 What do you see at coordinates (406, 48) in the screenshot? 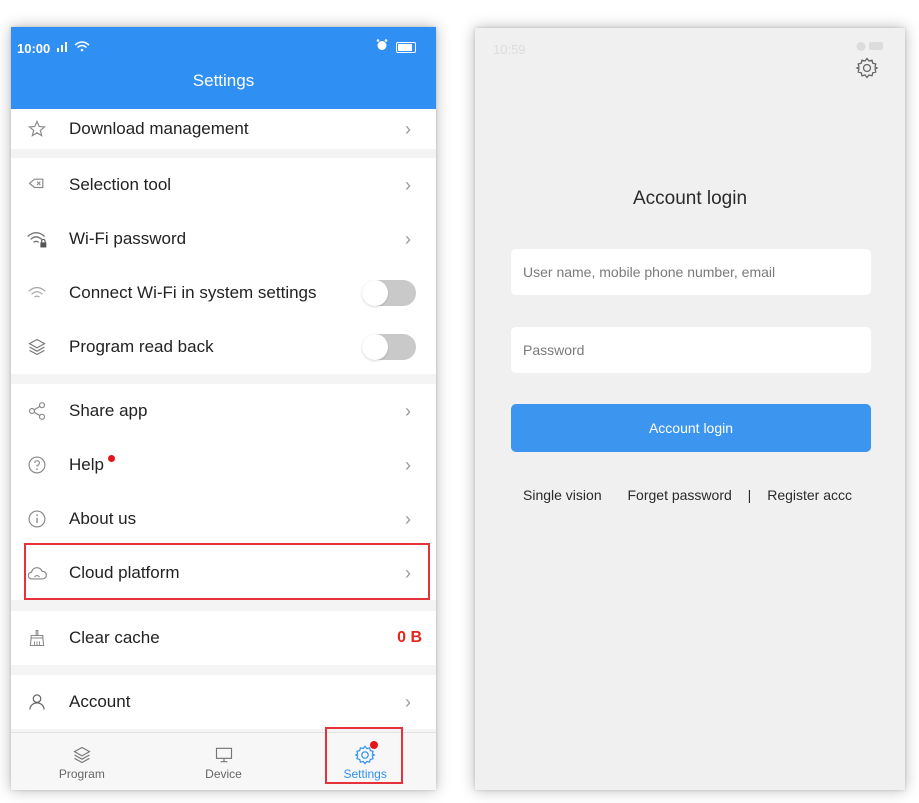
I see `battery-icon` at bounding box center [406, 48].